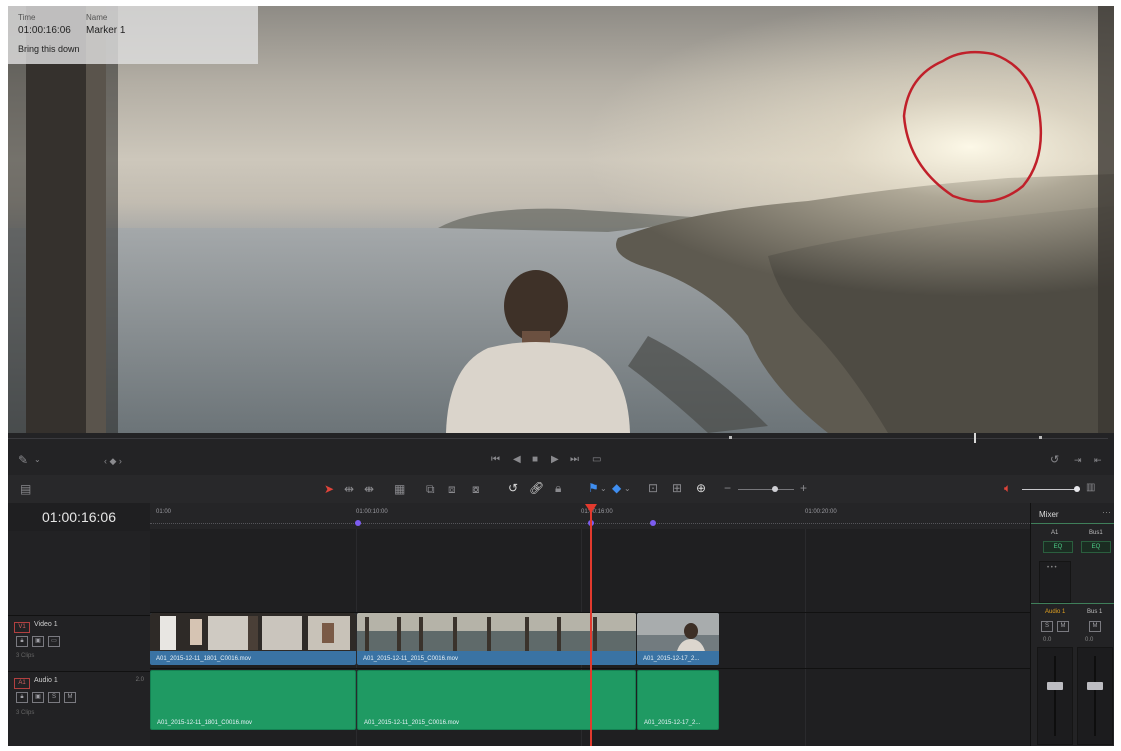  I want to click on brush-icon: ✎, so click(23, 460).